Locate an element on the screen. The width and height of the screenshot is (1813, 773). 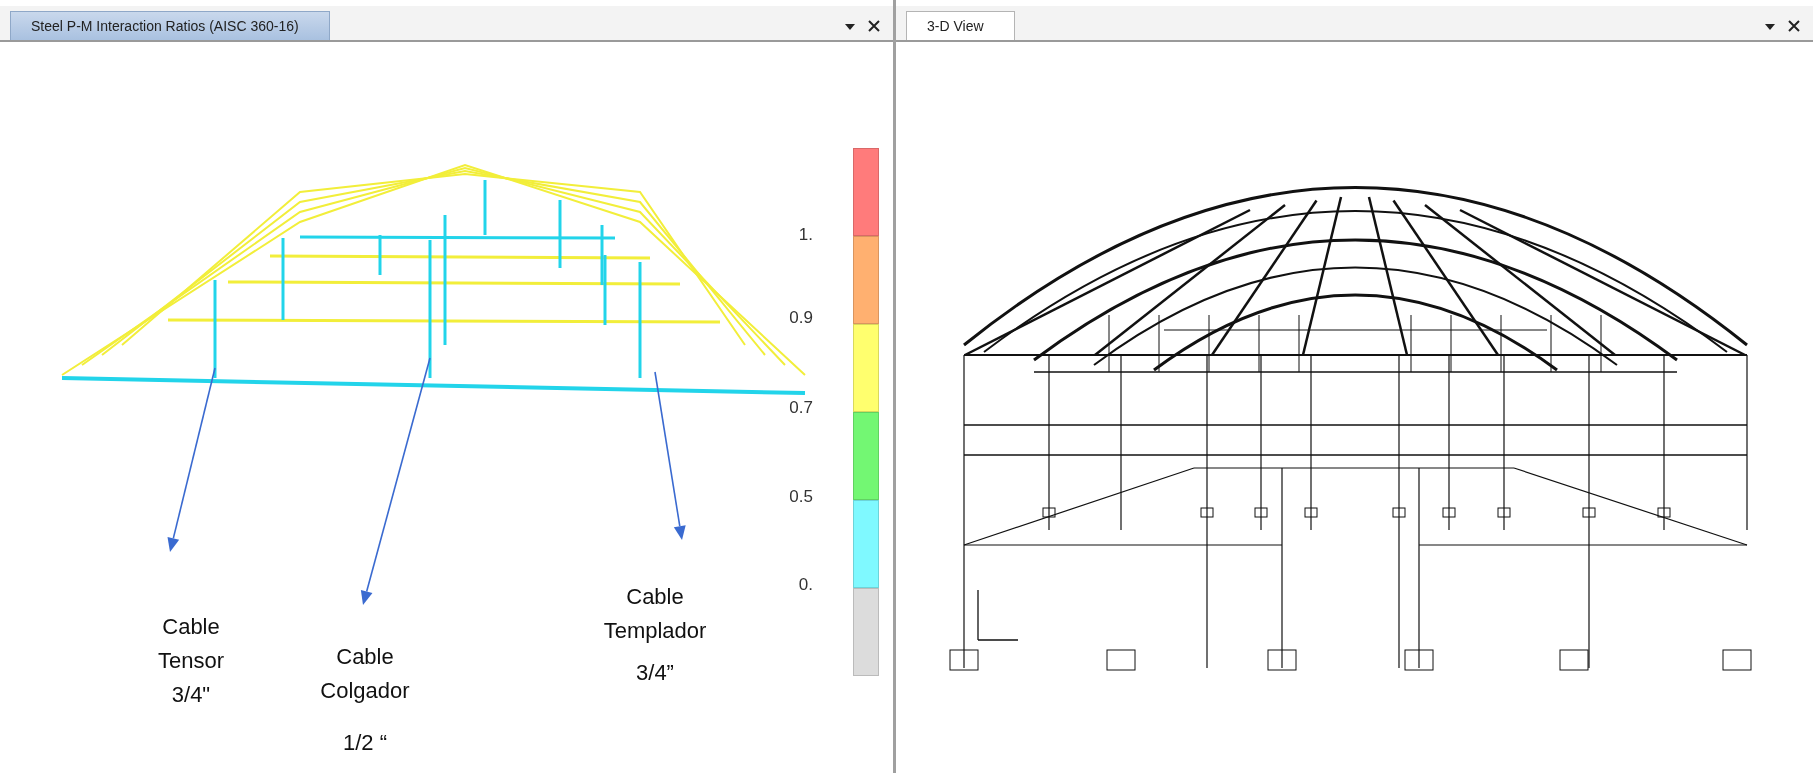
legend-label: 0.5 is located at coordinates (801, 497).